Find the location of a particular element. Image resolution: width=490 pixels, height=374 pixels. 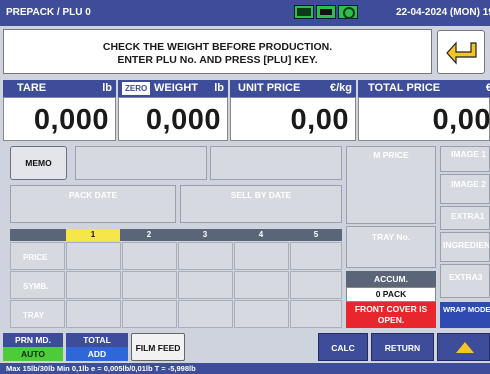

weight-value: 0,000 is located at coordinates (183, 120).